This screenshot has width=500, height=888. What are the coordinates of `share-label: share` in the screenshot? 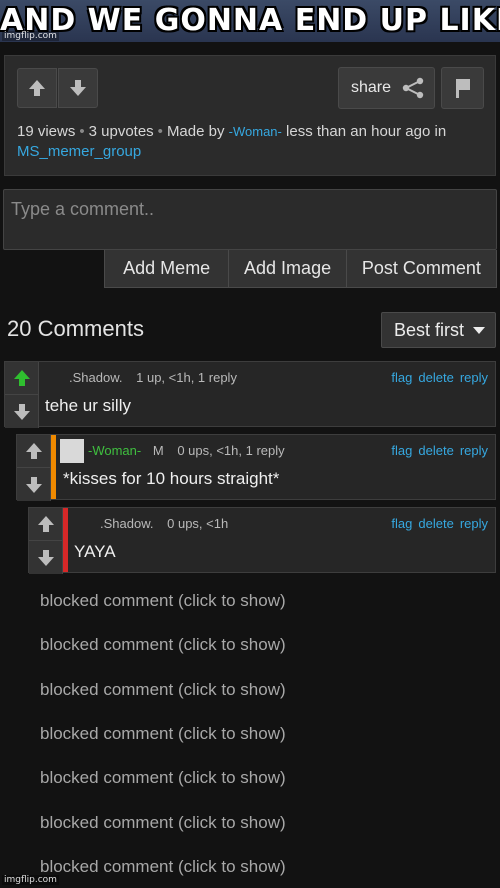 It's located at (371, 87).